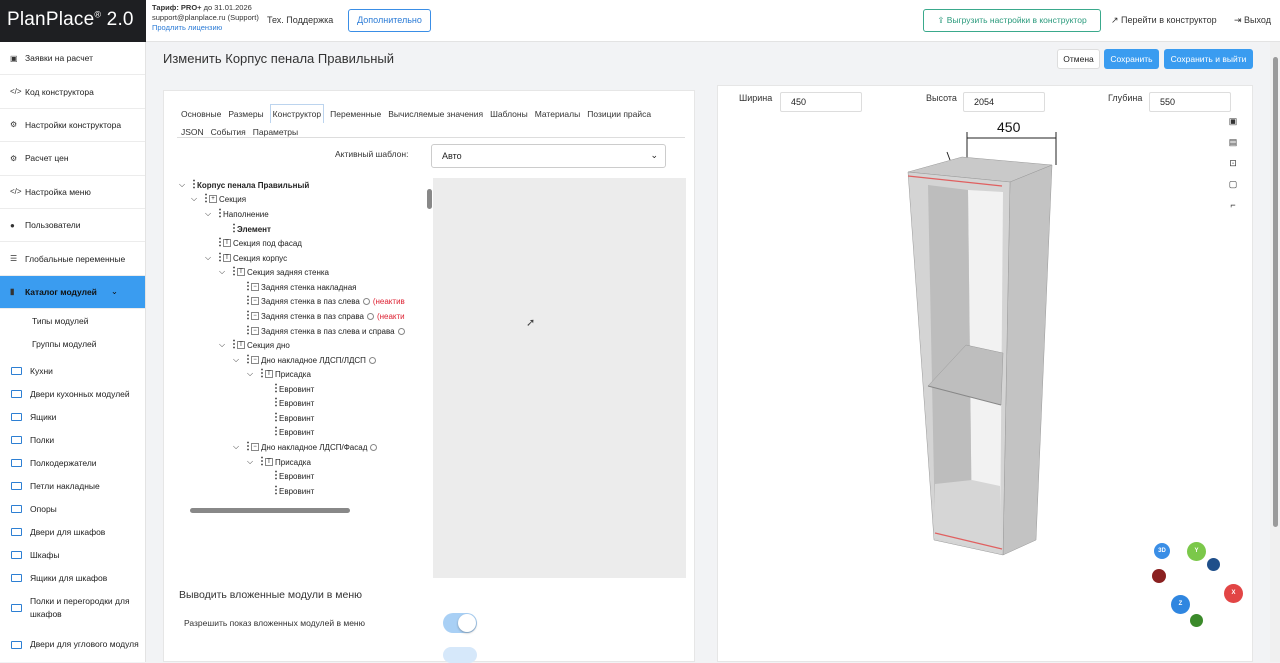 The height and width of the screenshot is (663, 1280). What do you see at coordinates (1012, 20) in the screenshot?
I see `export-settings-button: ⇪ Выгрузить настройки в конструктор` at bounding box center [1012, 20].